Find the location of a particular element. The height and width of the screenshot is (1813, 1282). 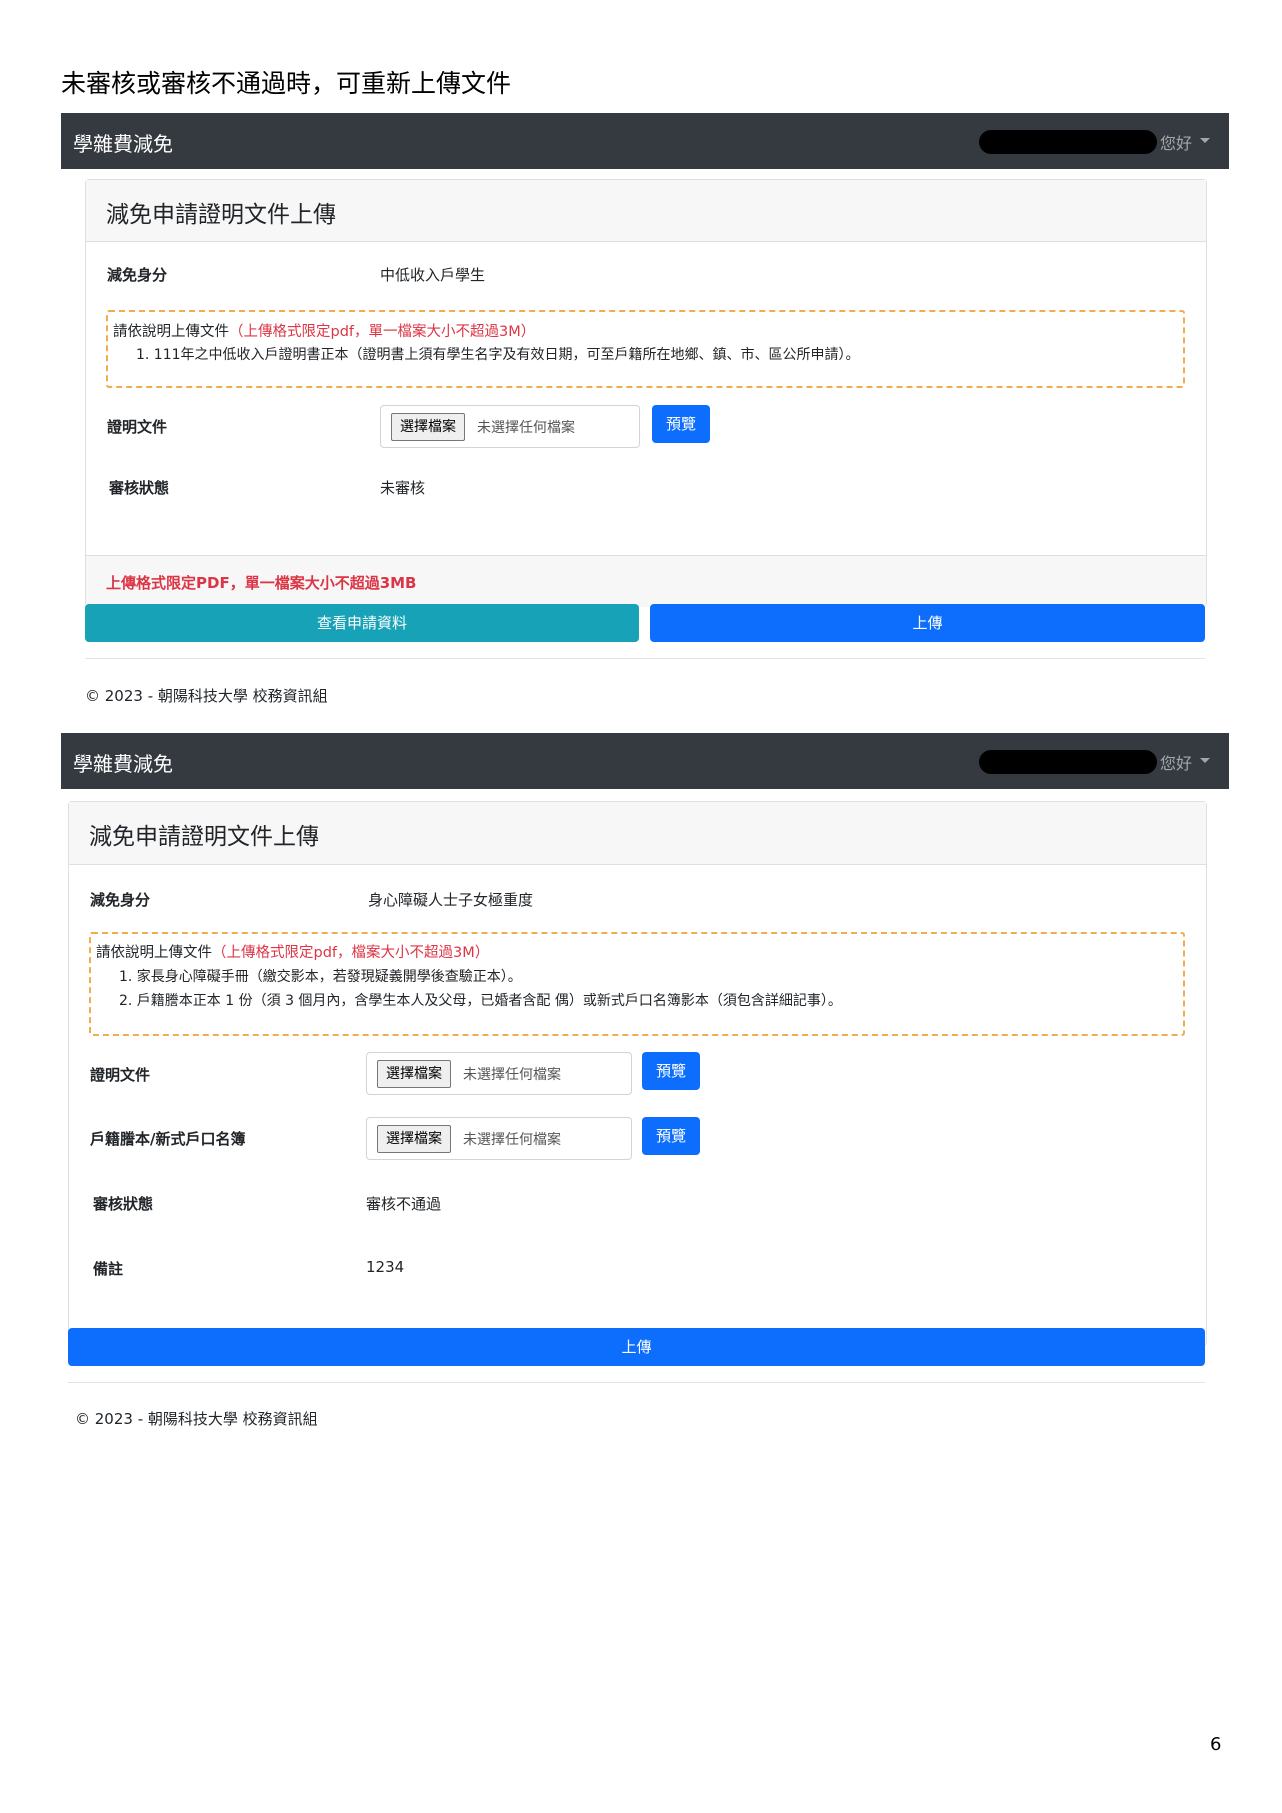

remark-label: 備註 is located at coordinates (108, 1269).